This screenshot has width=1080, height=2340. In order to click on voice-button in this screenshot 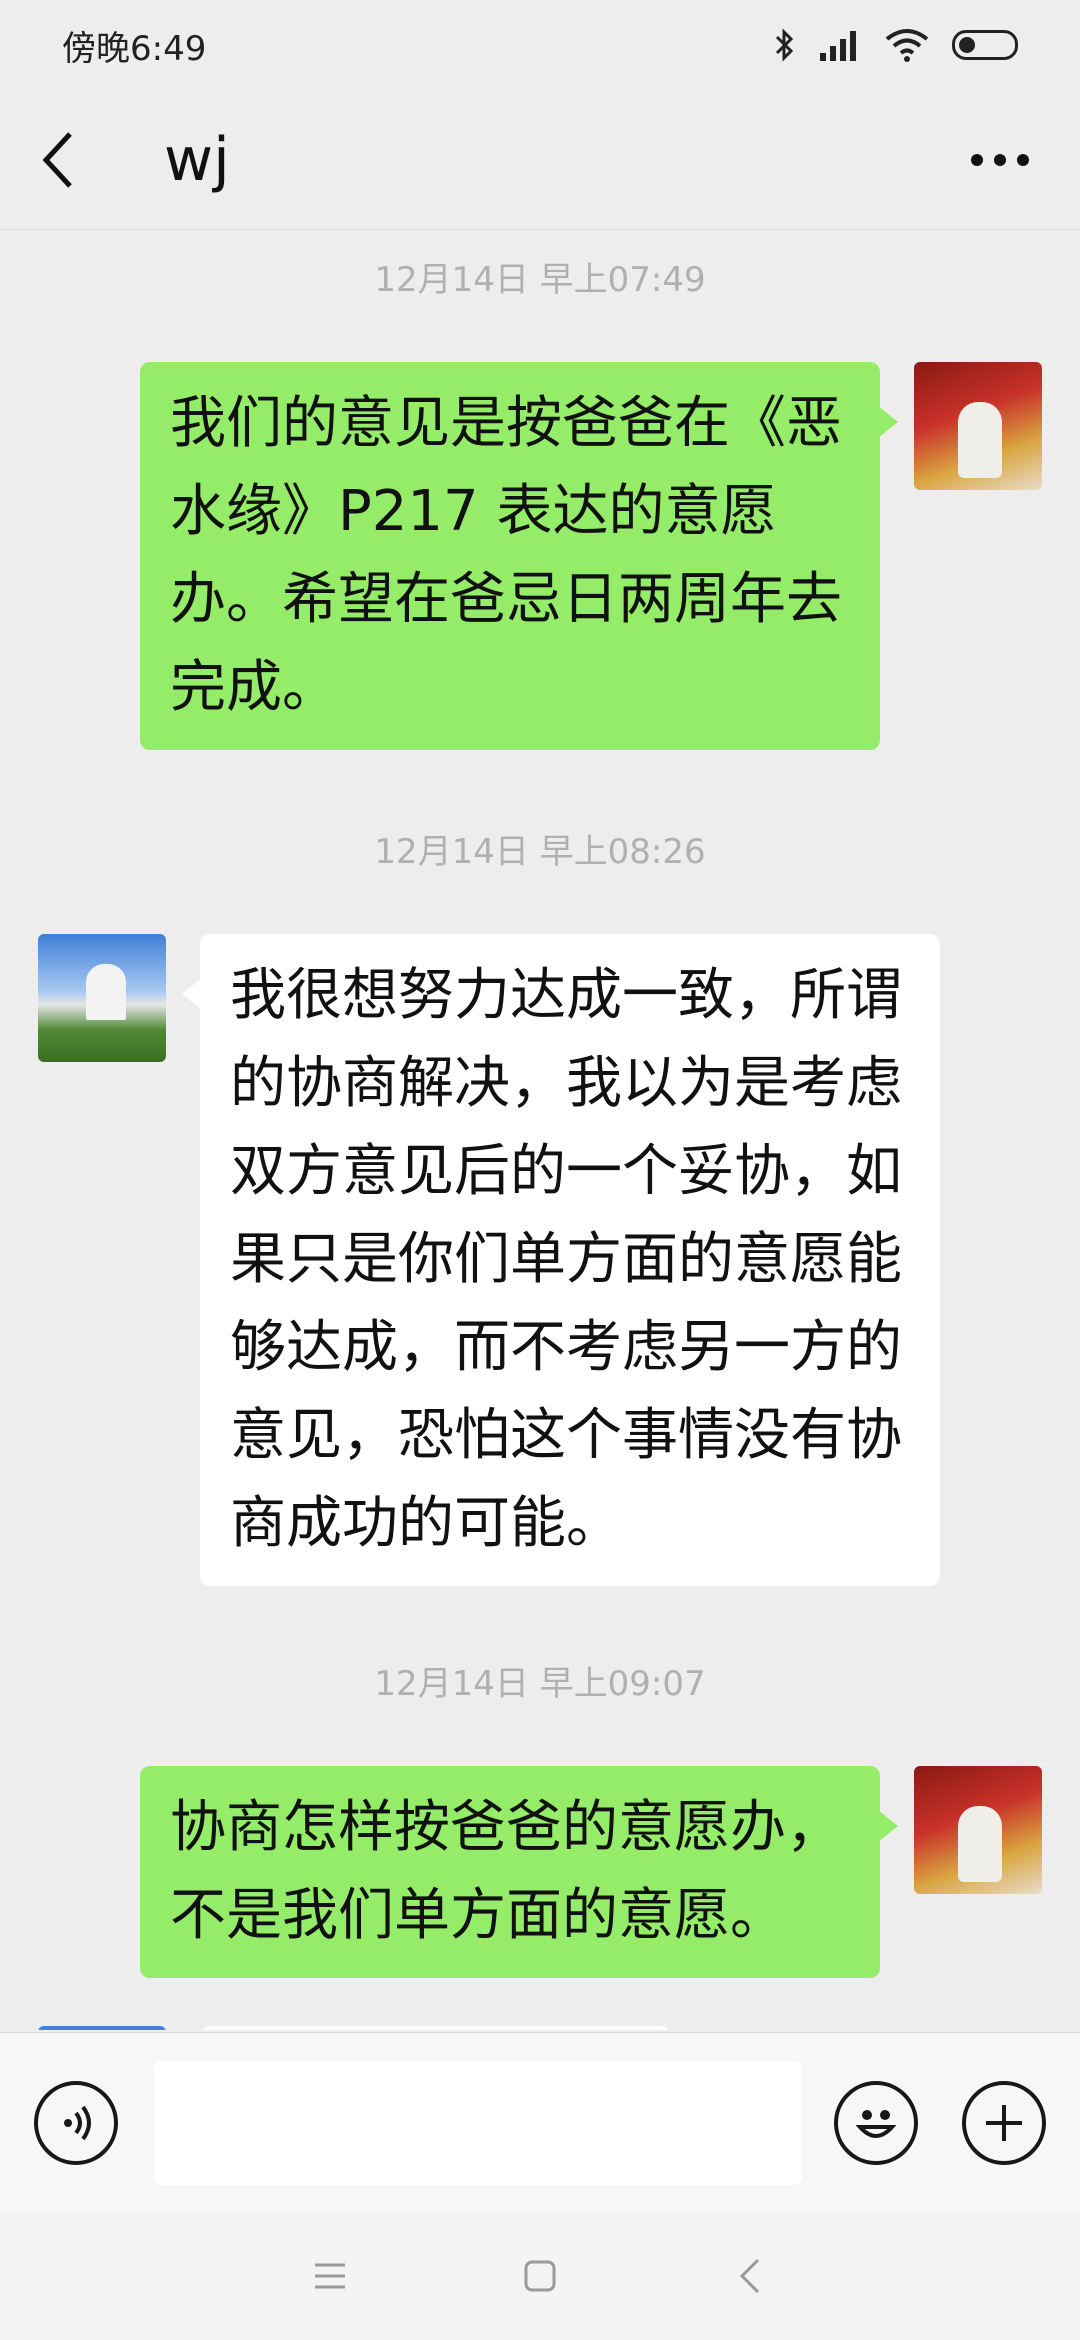, I will do `click(76, 2123)`.